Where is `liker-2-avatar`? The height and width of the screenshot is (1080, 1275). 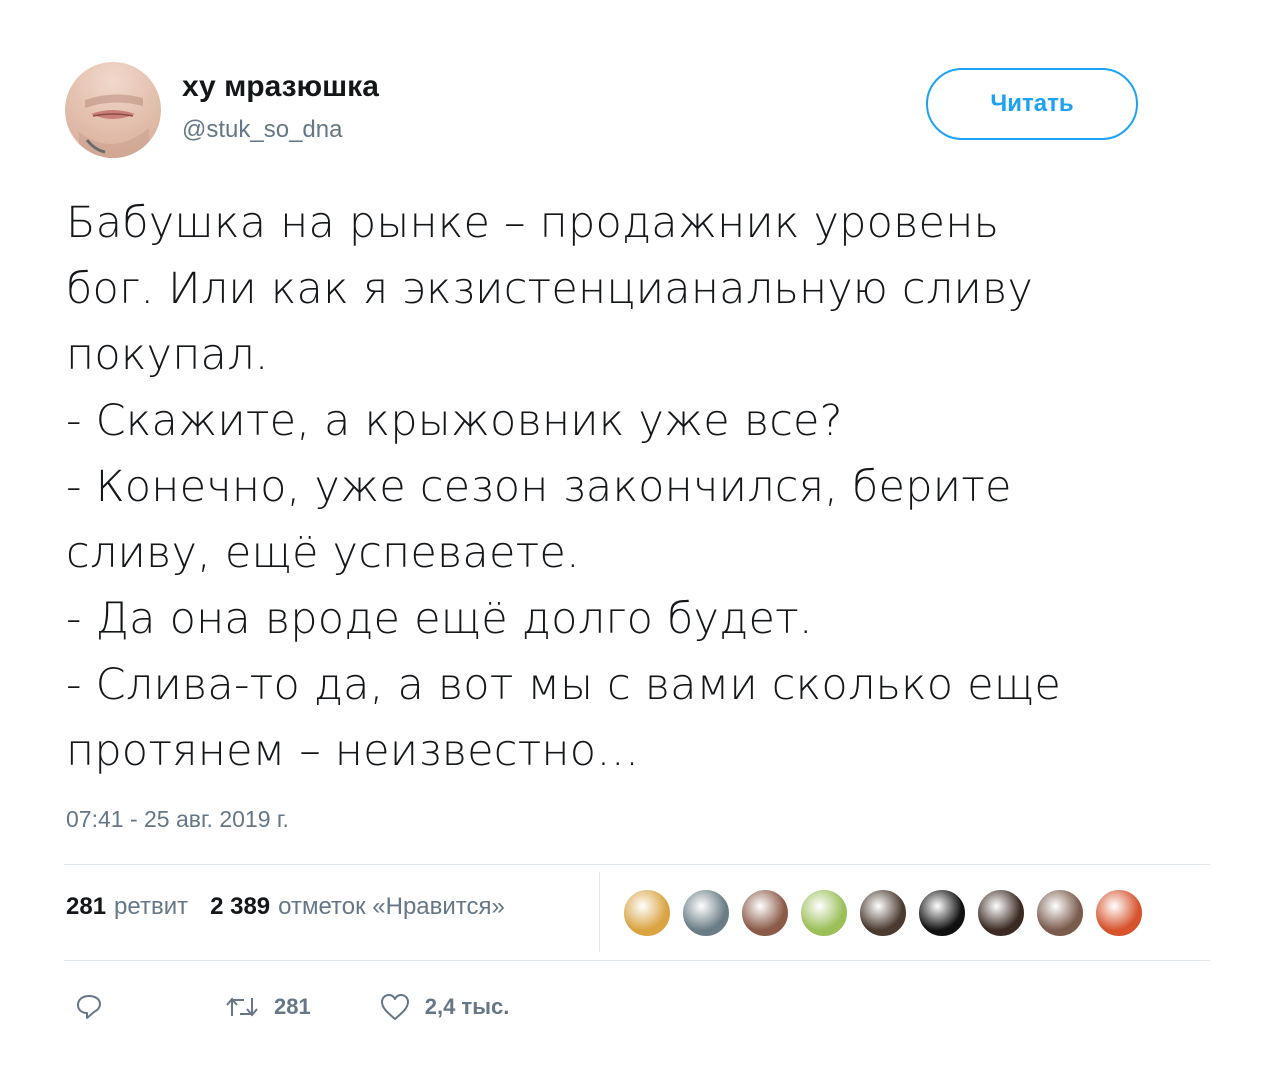 liker-2-avatar is located at coordinates (706, 913).